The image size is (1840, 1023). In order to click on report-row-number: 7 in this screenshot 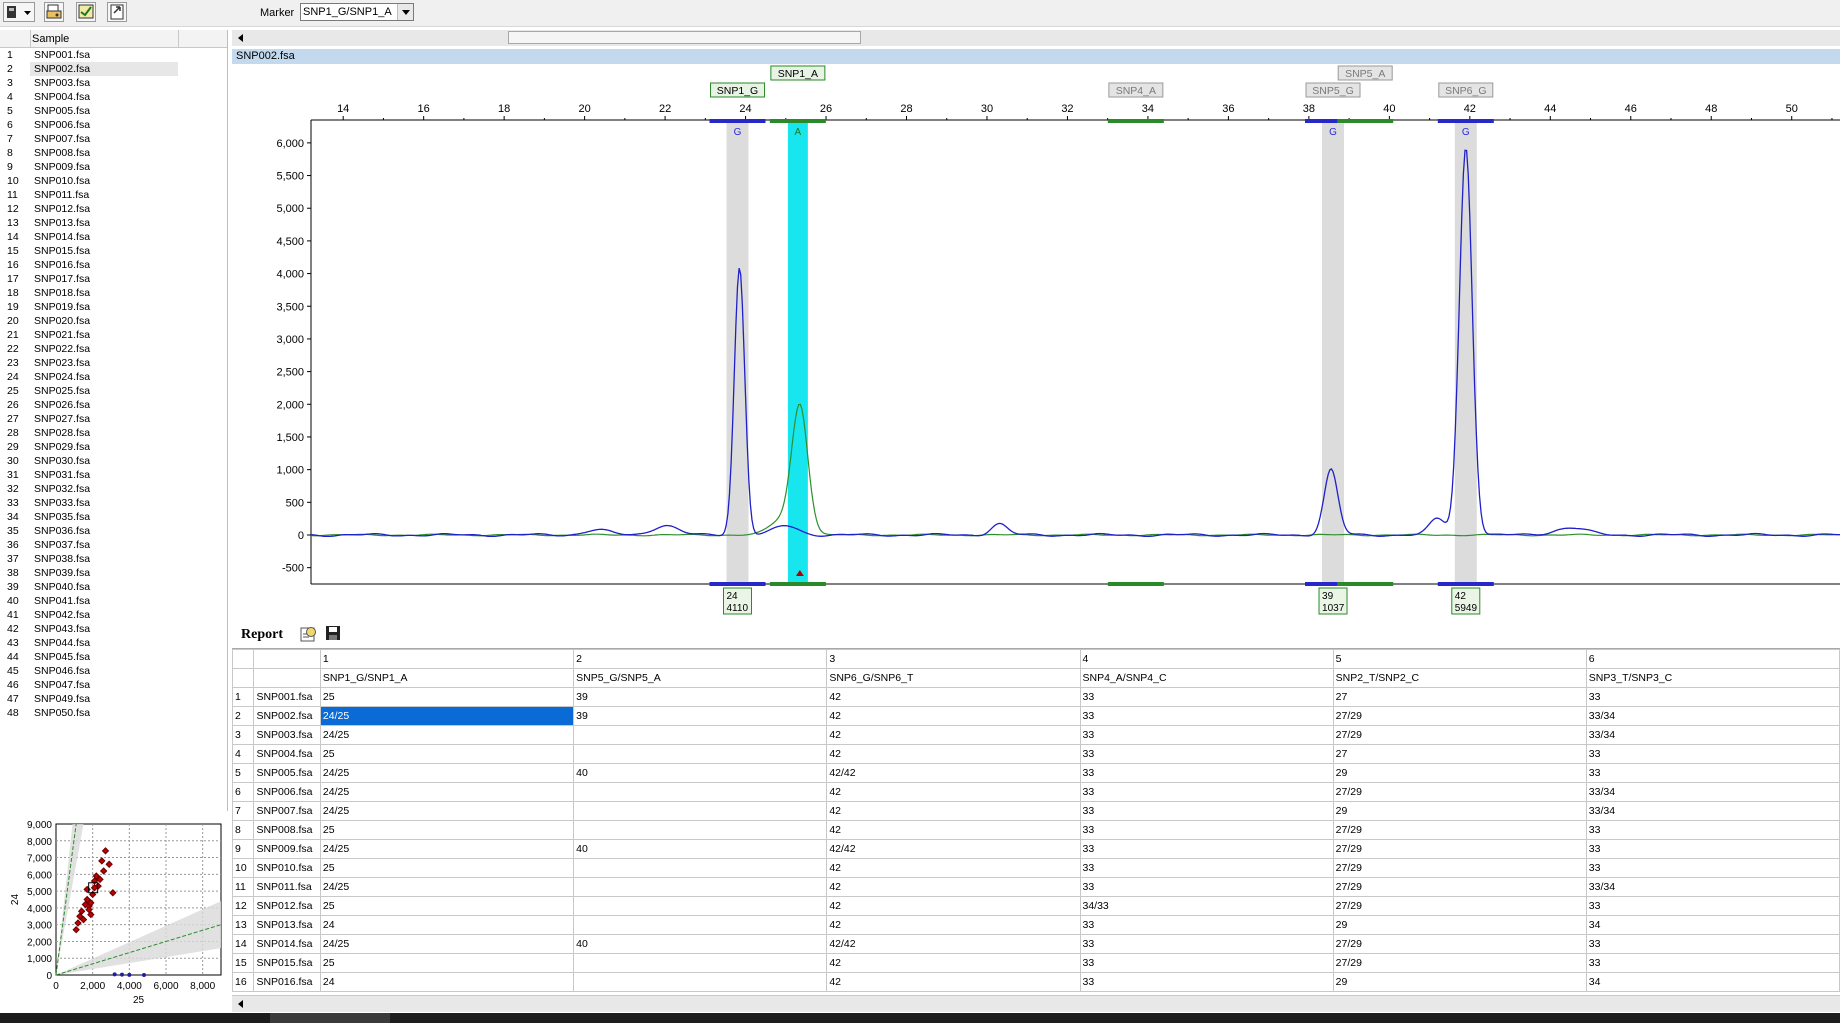, I will do `click(243, 811)`.